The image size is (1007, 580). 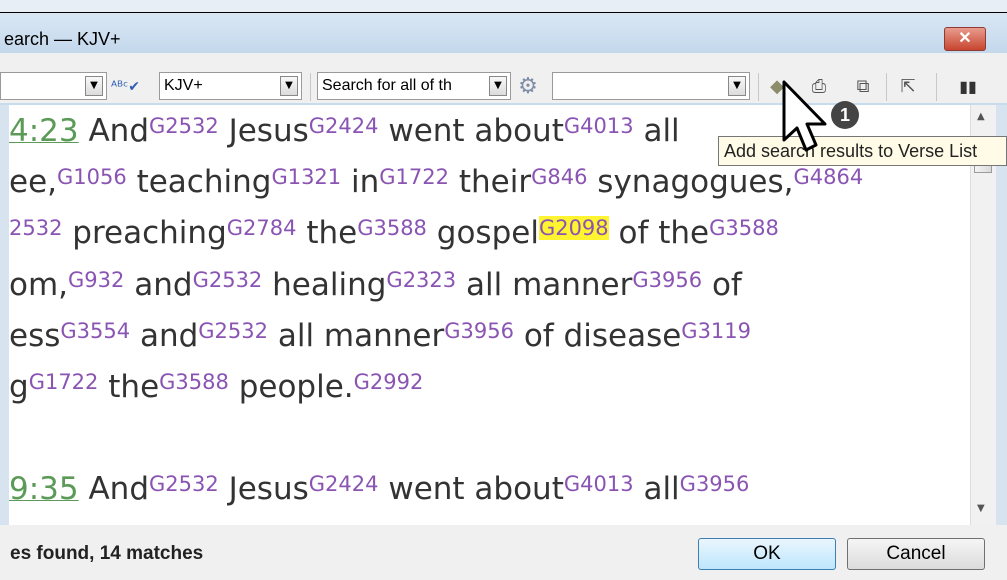 I want to click on verse-reference-link: 9:35, so click(x=44, y=489).